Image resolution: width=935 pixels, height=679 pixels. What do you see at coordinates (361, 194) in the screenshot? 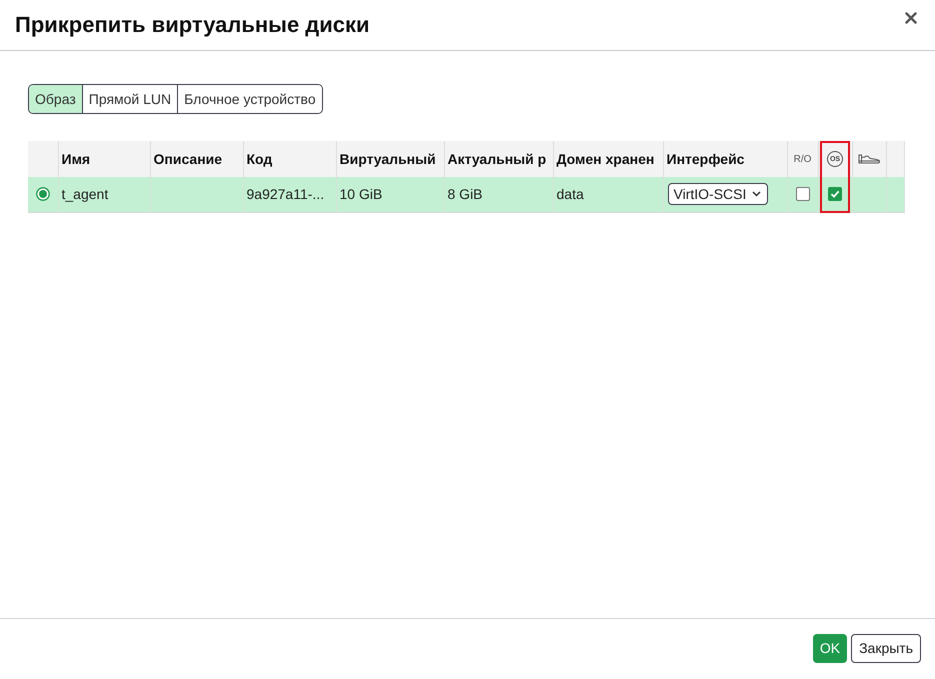
I see `table-cell: 10 GiB` at bounding box center [361, 194].